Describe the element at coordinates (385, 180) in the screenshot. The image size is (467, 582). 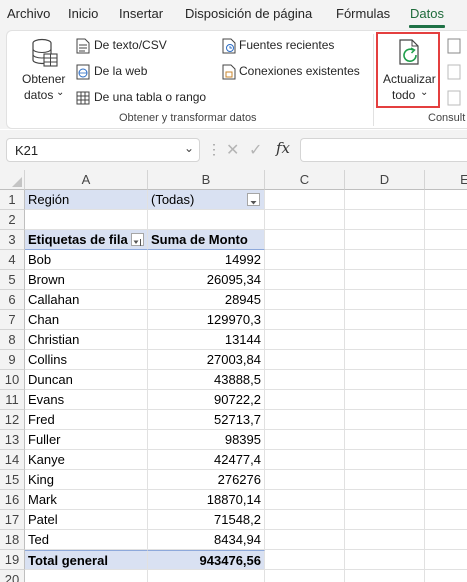
I see `column-header-d: D` at that location.